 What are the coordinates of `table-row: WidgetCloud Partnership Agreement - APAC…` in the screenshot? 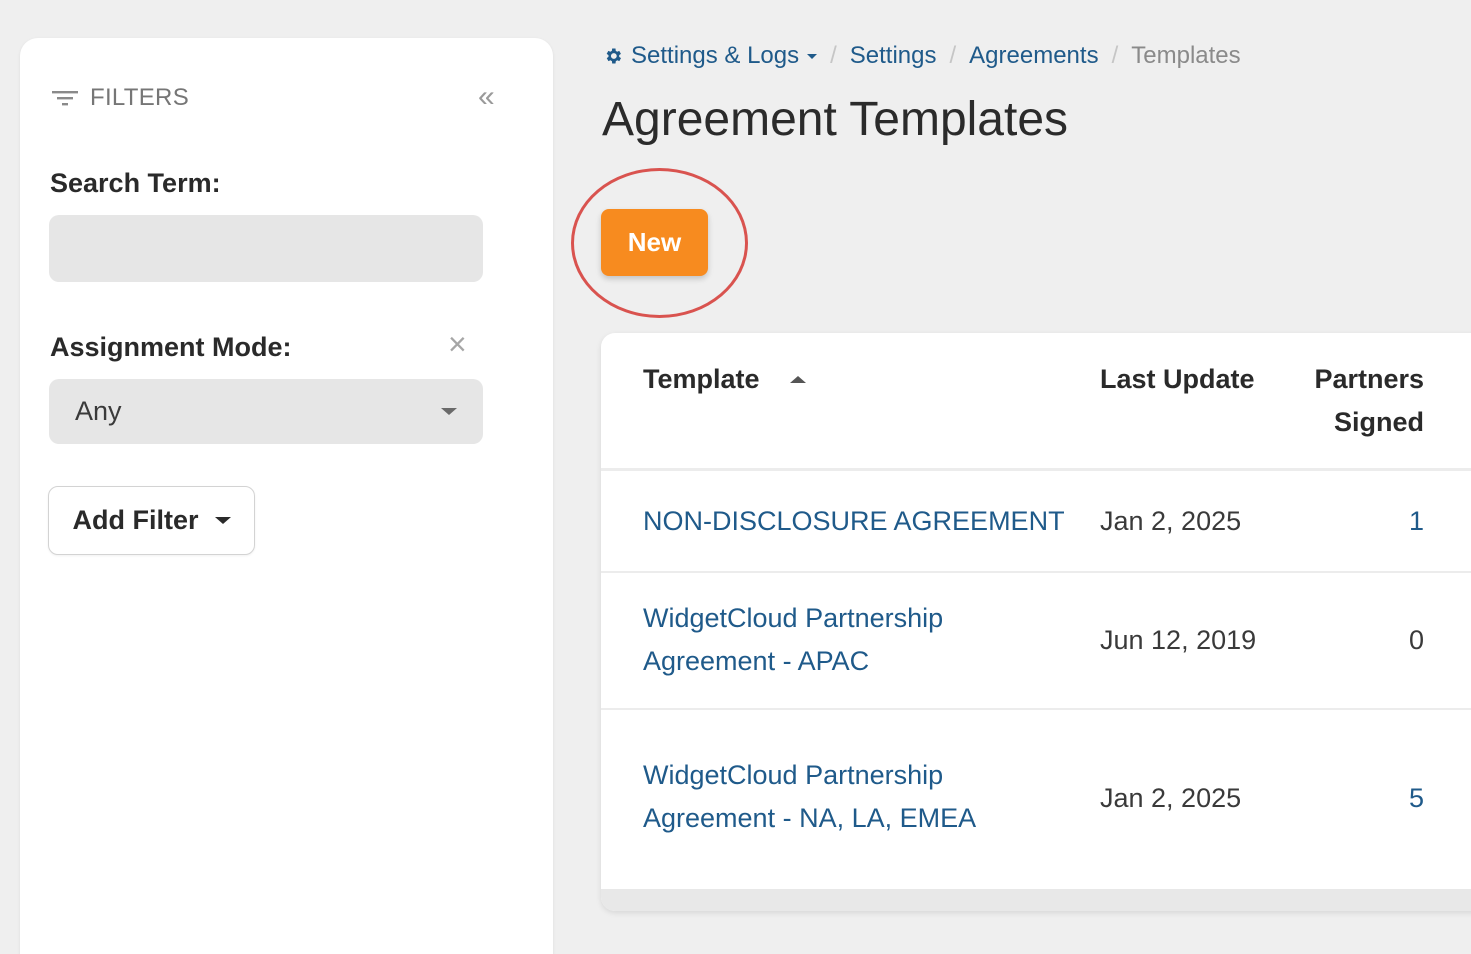 It's located at (1036, 641).